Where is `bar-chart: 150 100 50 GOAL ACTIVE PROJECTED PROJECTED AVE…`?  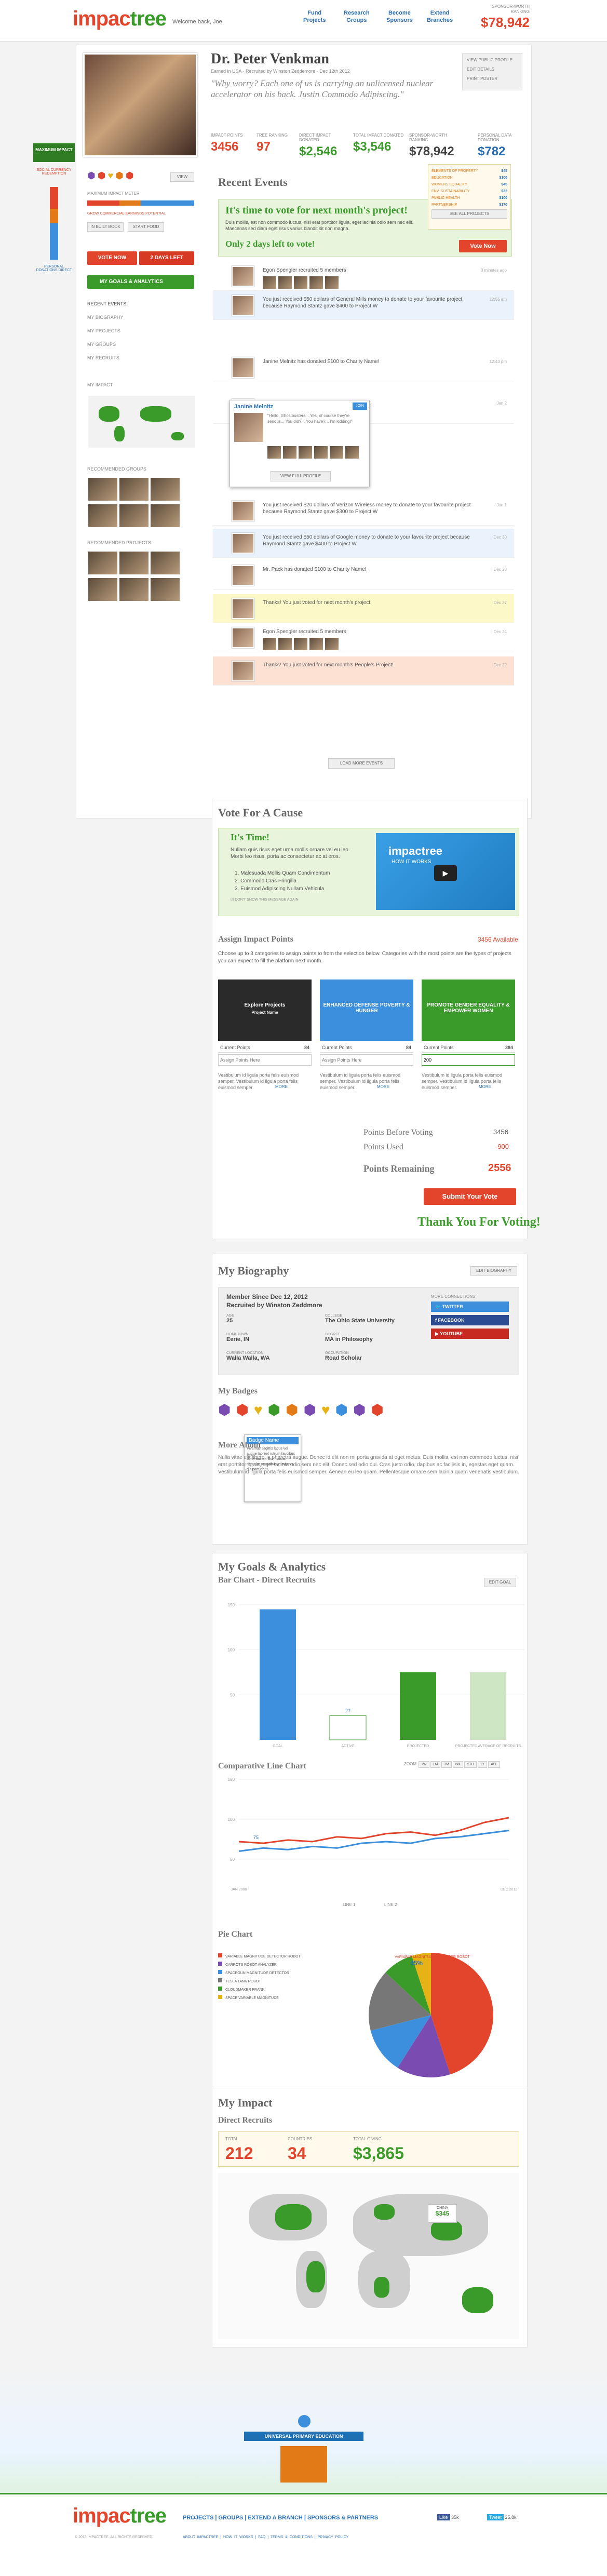
bar-chart: 150 100 50 GOAL ACTIVE PROJECTED PROJECTED AVE… is located at coordinates (376, 1676).